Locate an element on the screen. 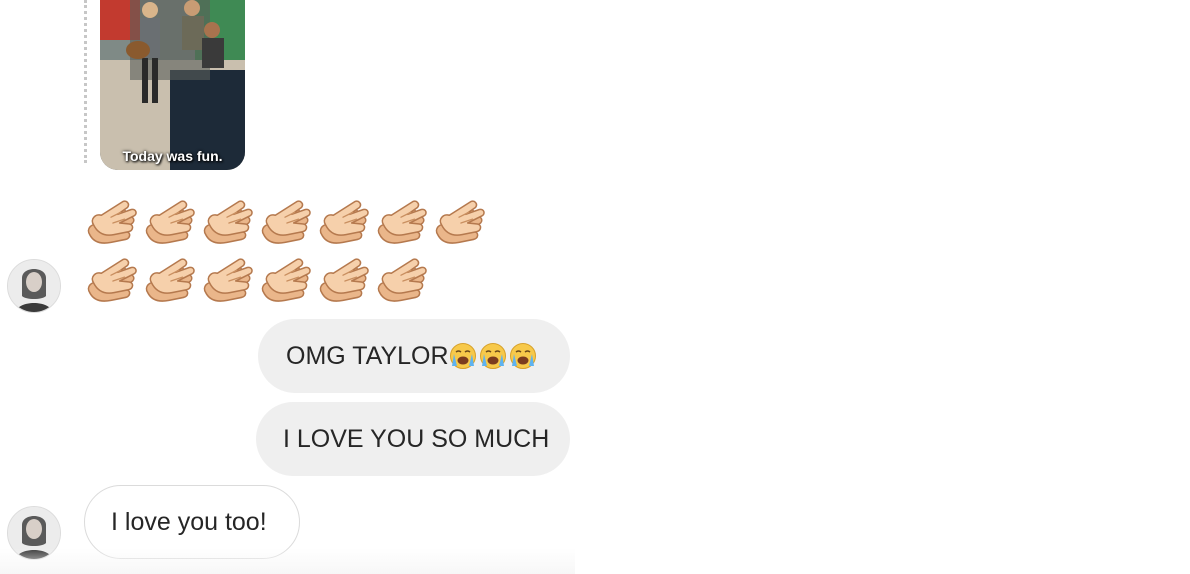 Image resolution: width=1190 pixels, height=574 pixels. sent-message-bubble: I LOVE YOU SO MUCH is located at coordinates (413, 439).